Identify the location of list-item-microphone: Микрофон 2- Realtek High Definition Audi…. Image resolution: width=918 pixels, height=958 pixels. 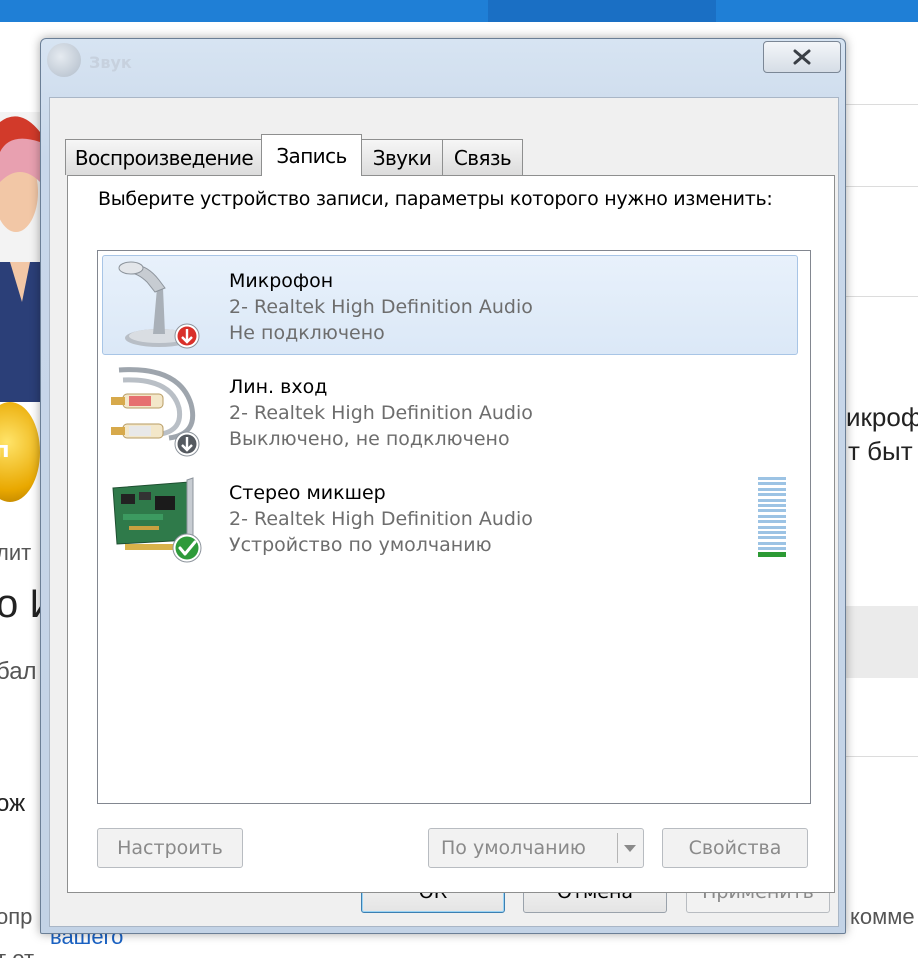
(450, 305).